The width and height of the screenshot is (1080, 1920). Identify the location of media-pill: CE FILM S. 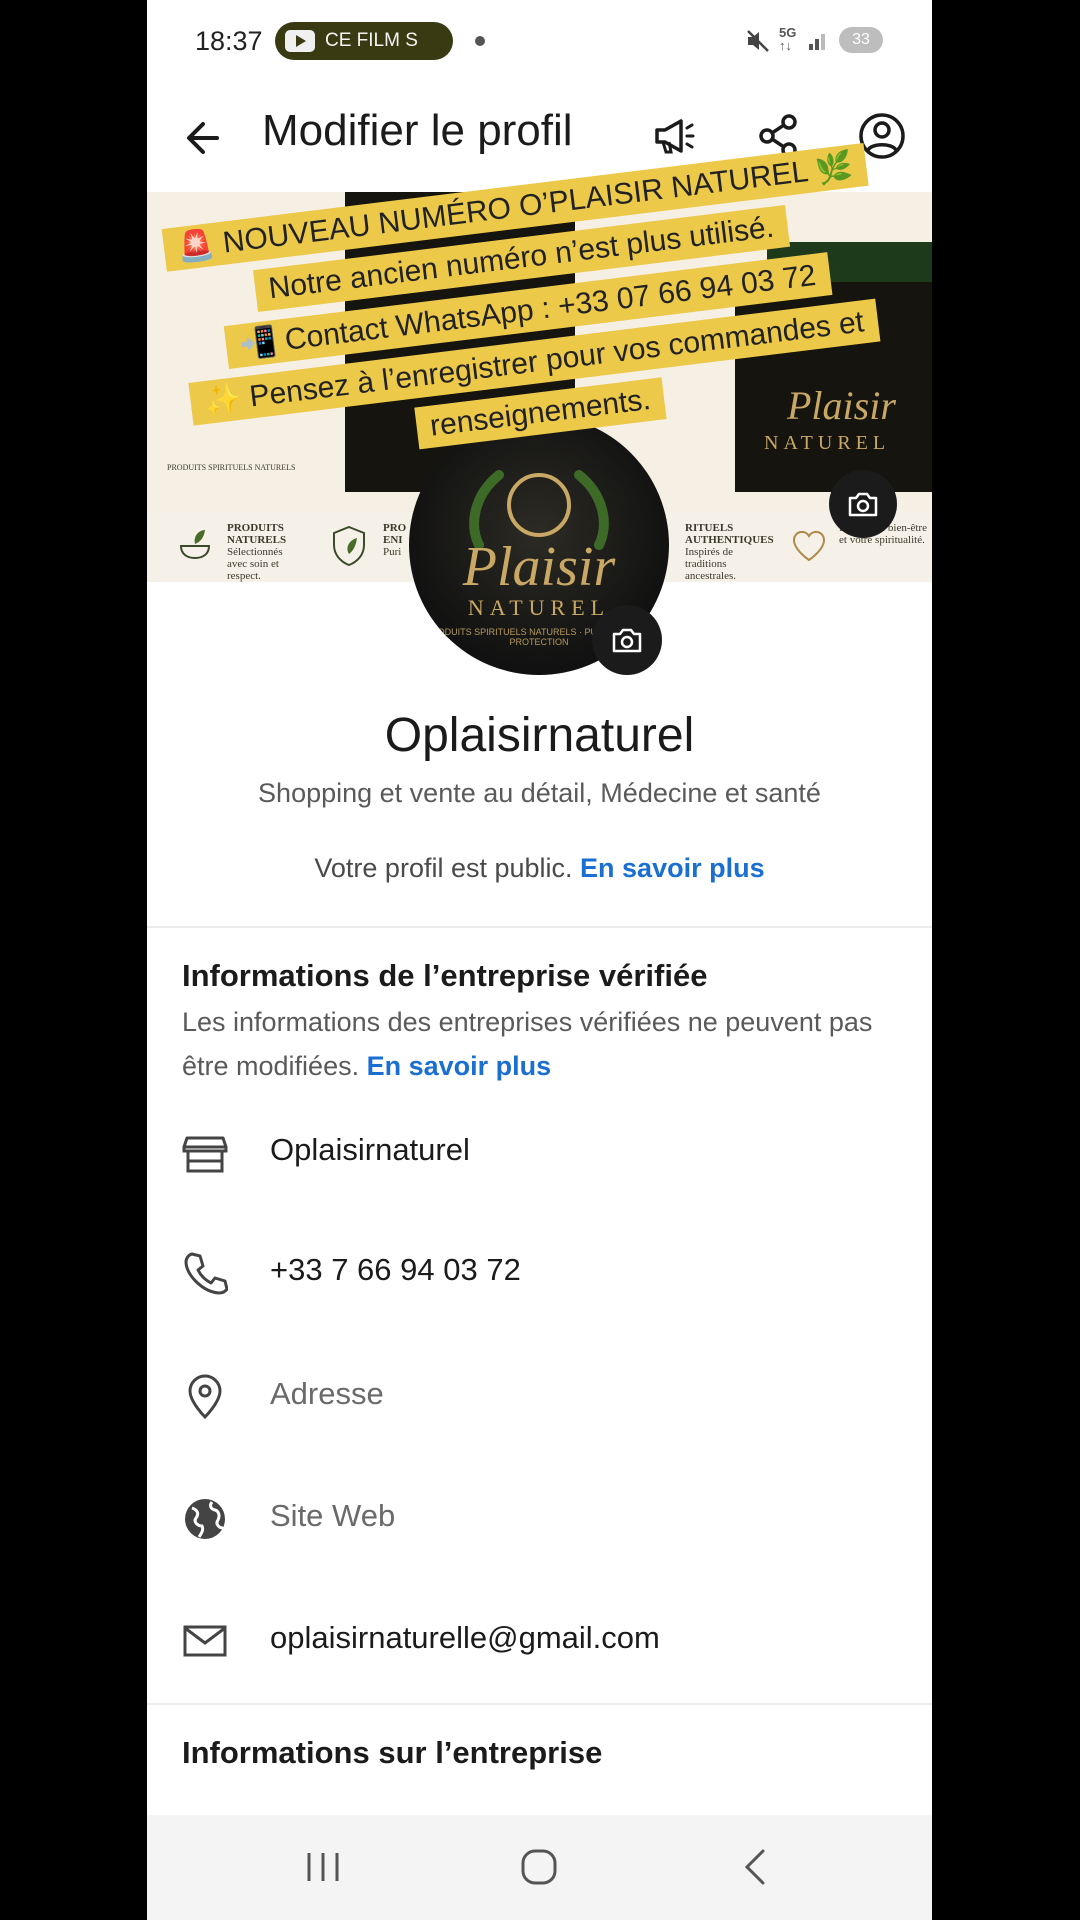
(364, 41).